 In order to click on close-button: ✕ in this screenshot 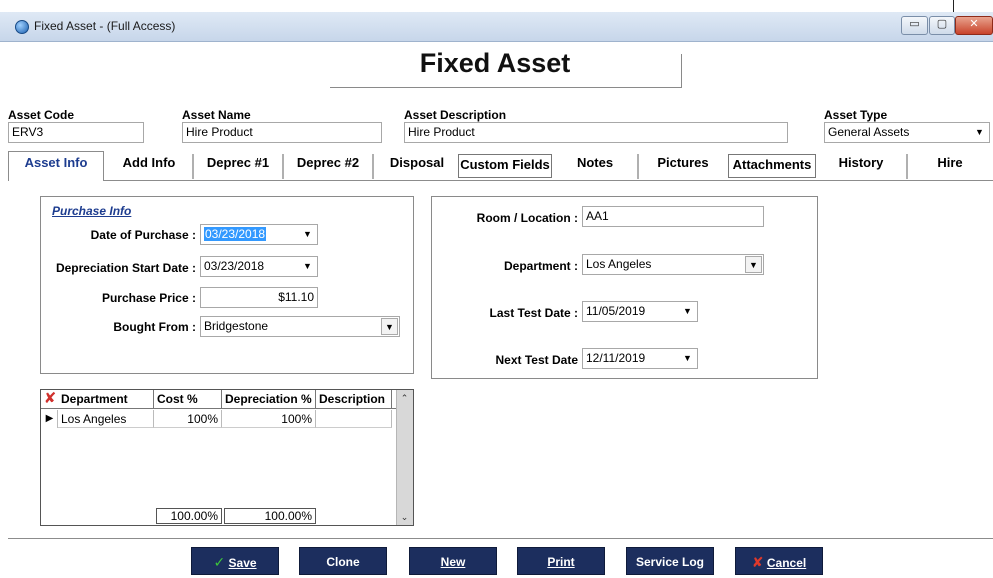, I will do `click(974, 25)`.